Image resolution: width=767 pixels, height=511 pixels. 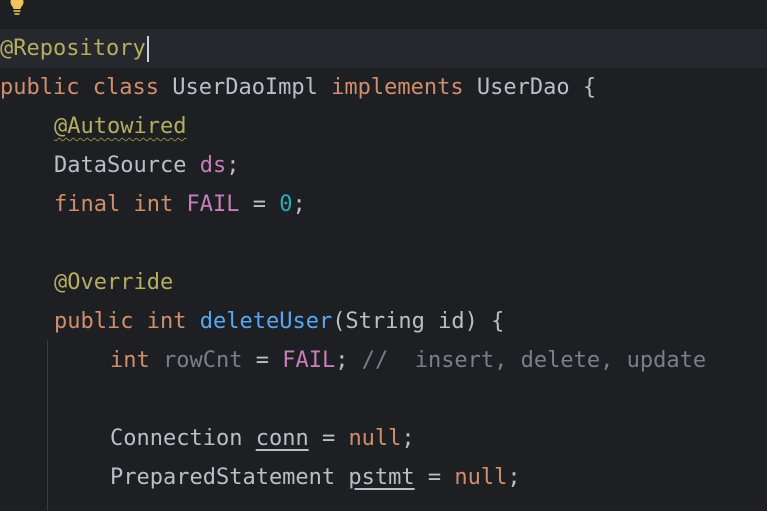 What do you see at coordinates (589, 87) in the screenshot?
I see `open-brace: {` at bounding box center [589, 87].